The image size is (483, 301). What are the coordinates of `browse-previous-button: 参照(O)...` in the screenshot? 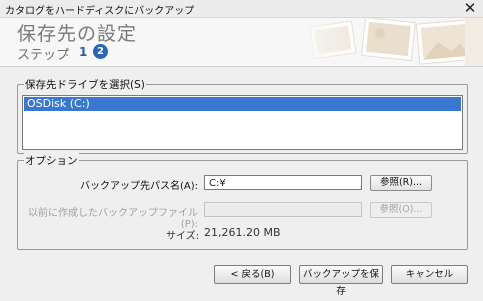 It's located at (401, 210).